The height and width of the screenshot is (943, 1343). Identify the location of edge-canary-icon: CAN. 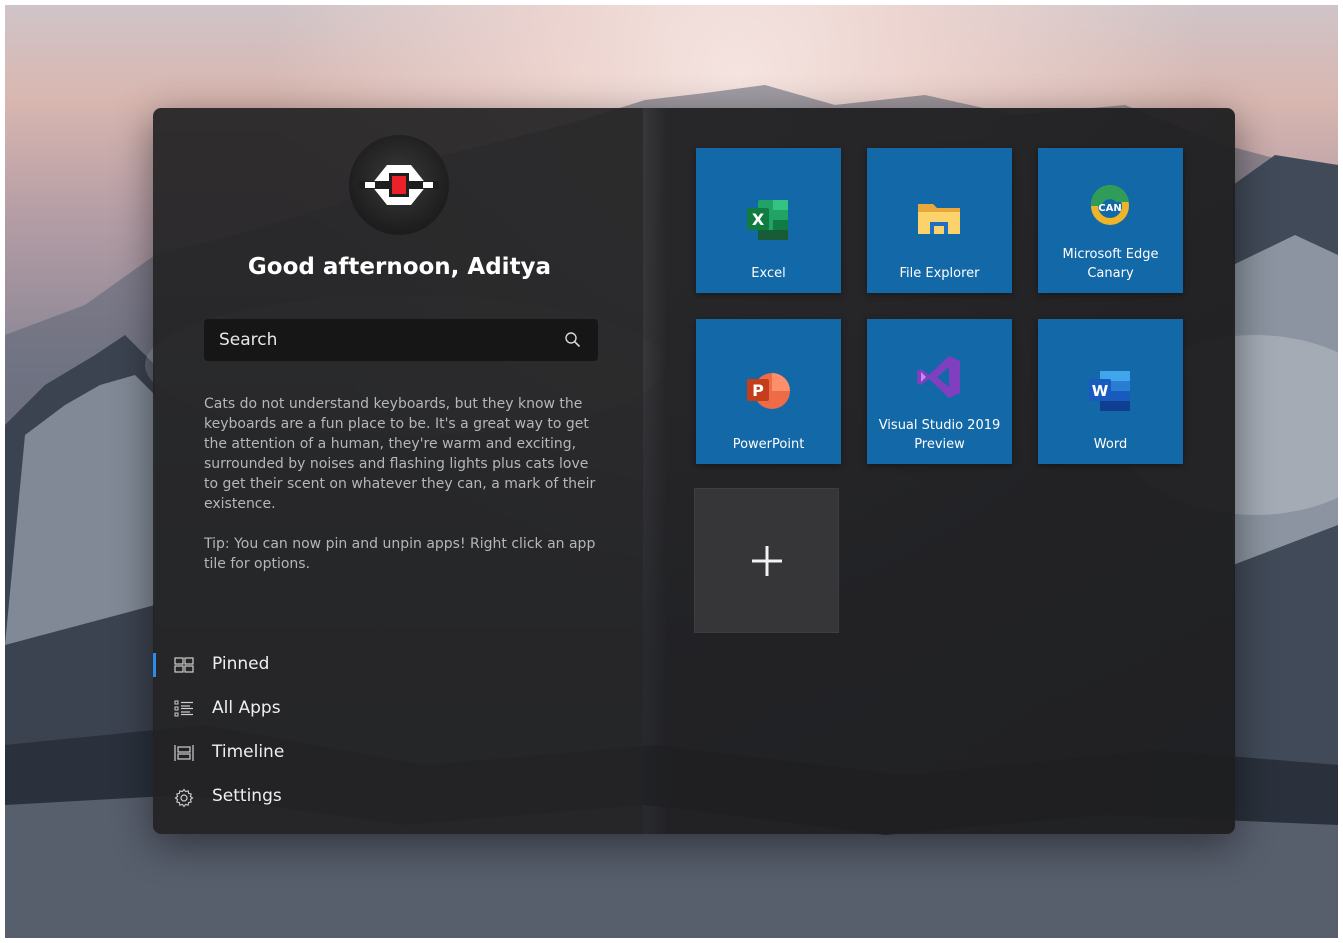
(1109, 204).